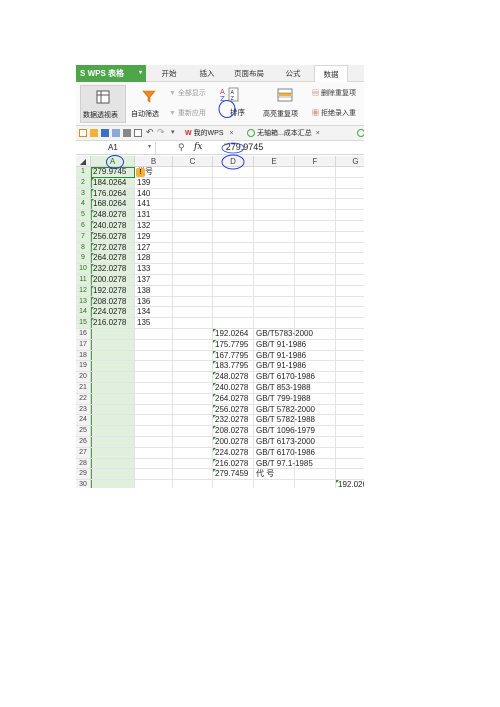  What do you see at coordinates (83, 442) in the screenshot?
I see `row-header: 26` at bounding box center [83, 442].